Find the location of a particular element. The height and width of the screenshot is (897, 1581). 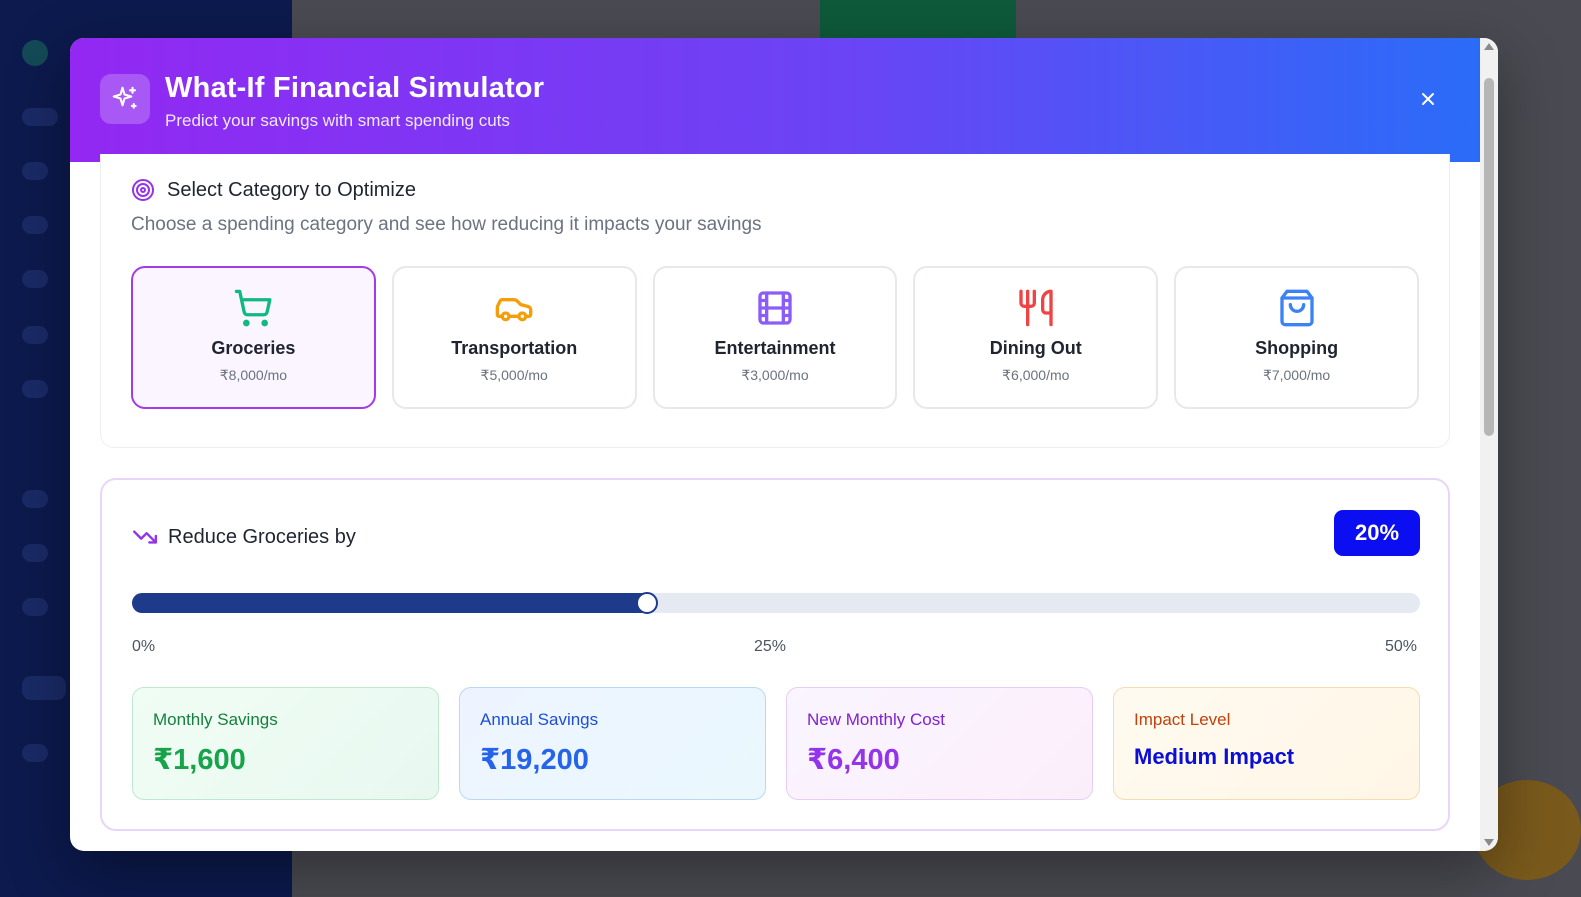

stat-card-monthly-savings: Monthly Savings ₹1,600 is located at coordinates (285, 743).